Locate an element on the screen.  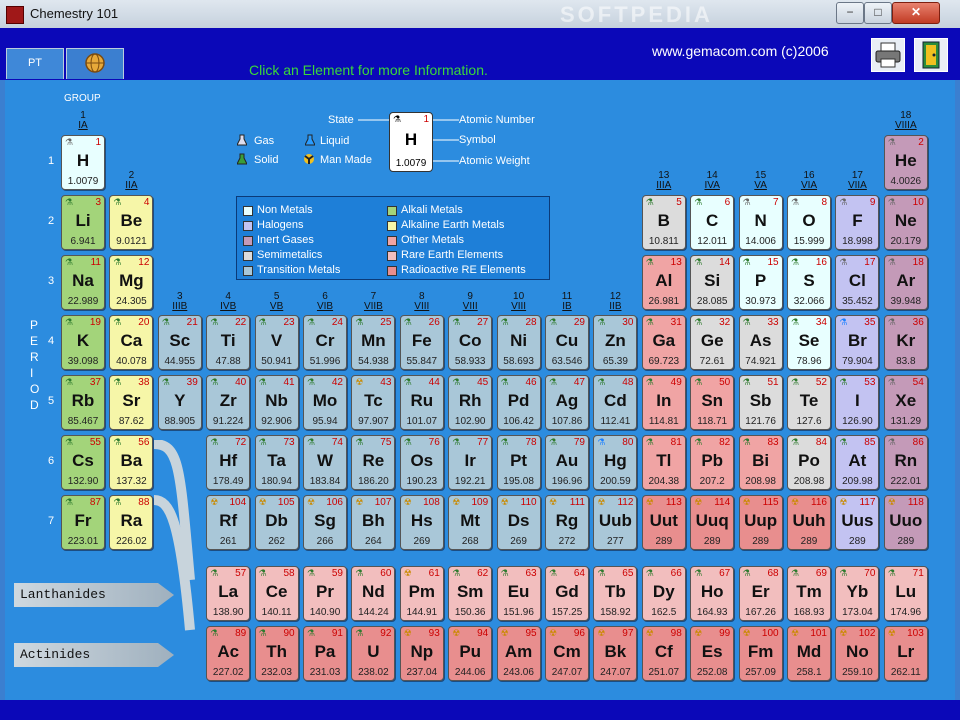
element-kr: ⚗ 36 Kr 83.8 is located at coordinates (905, 342).